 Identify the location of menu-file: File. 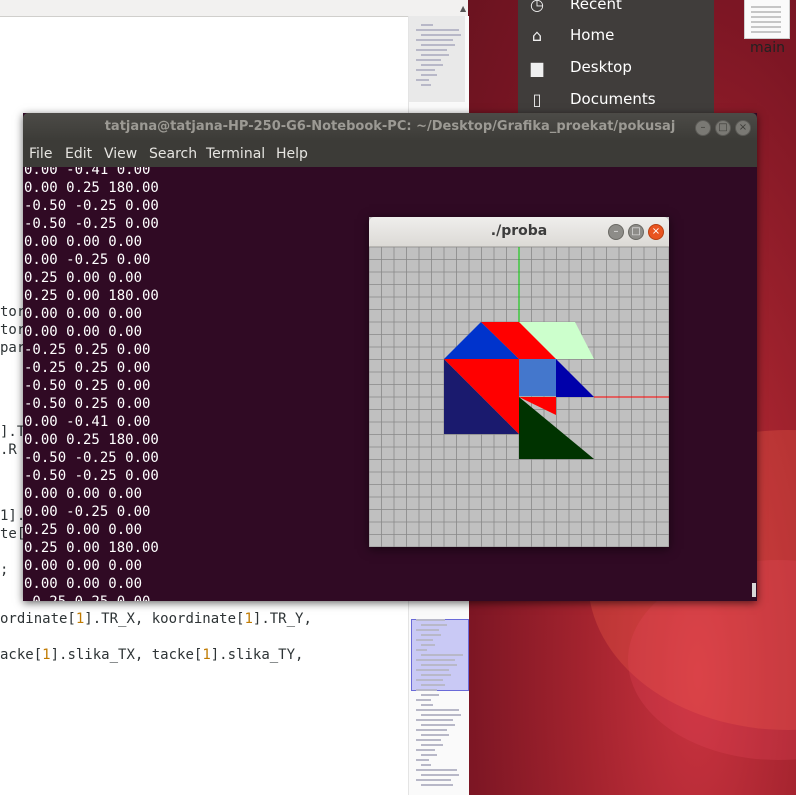
(40, 154).